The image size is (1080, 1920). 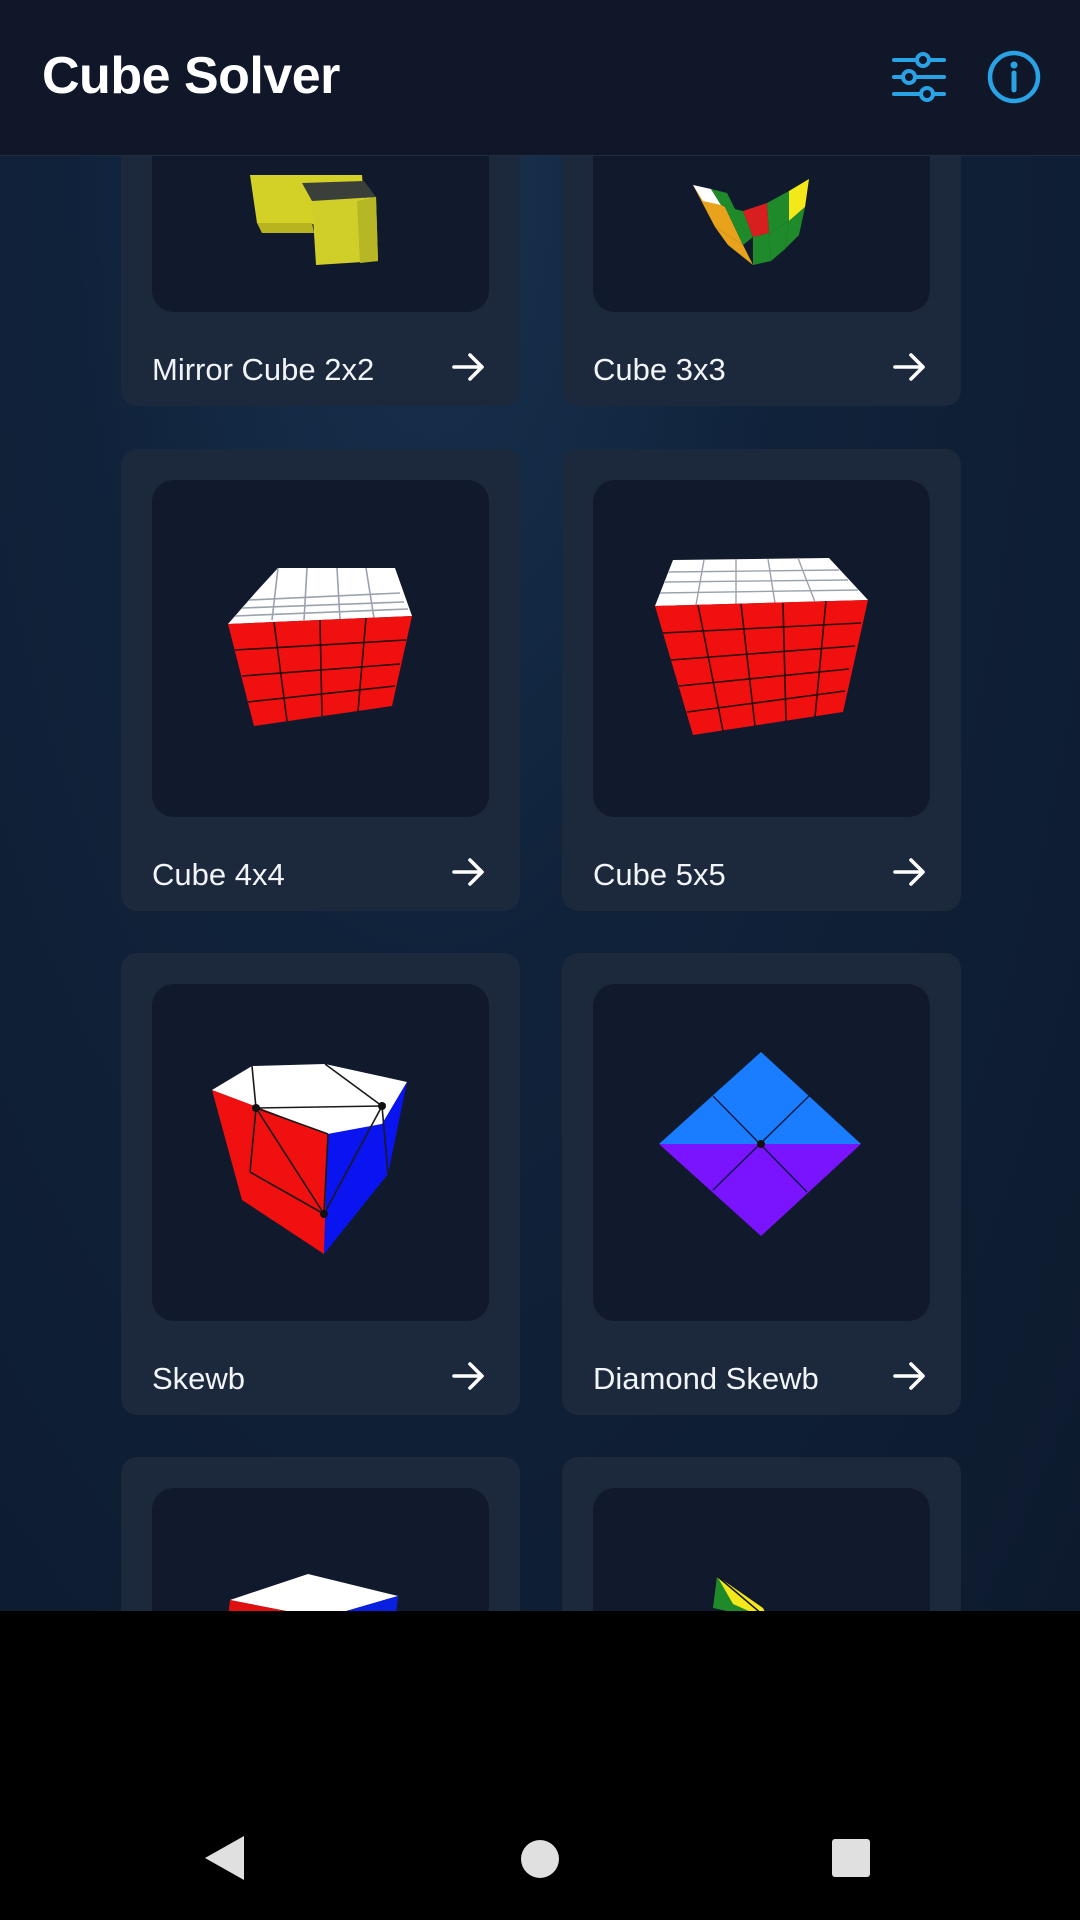 I want to click on puzzle-card-skewb: Skewb, so click(x=320, y=1184).